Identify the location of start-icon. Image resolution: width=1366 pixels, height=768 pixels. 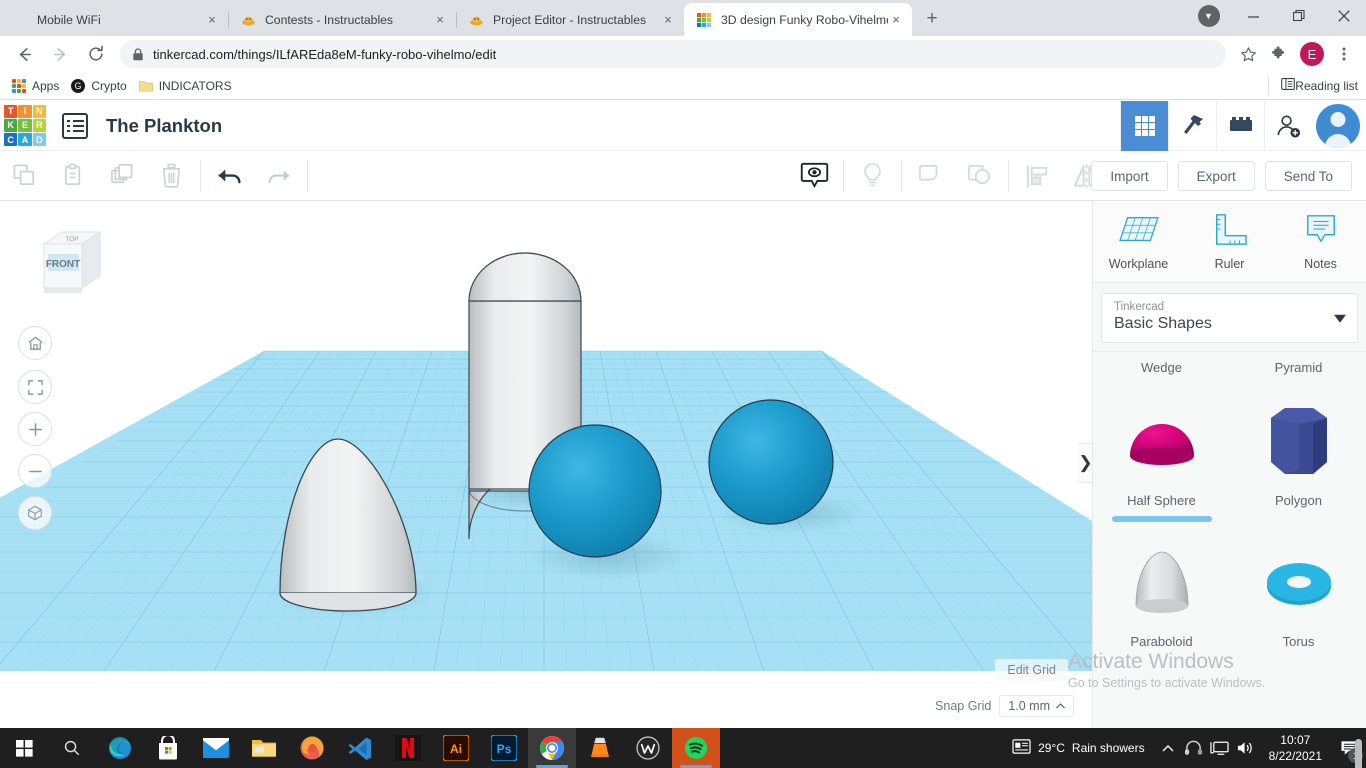
(24, 748).